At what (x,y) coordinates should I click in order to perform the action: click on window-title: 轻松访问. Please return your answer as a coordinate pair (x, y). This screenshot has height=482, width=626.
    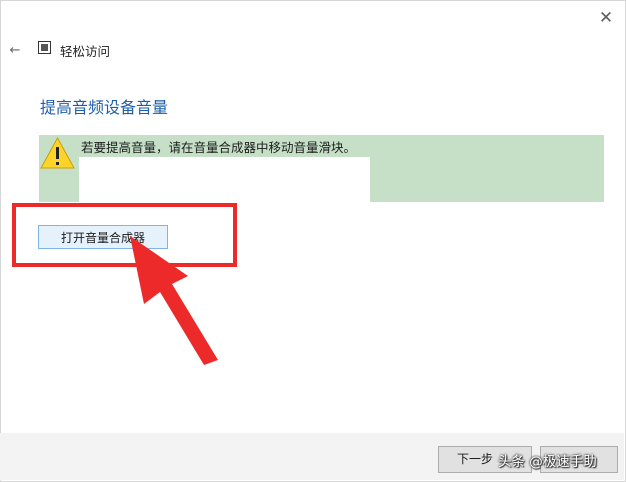
    Looking at the image, I should click on (85, 51).